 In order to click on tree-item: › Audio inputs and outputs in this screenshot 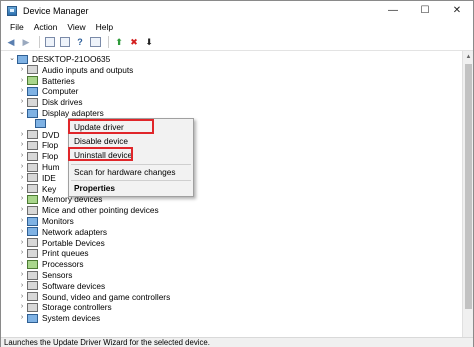, I will do `click(75, 69)`.